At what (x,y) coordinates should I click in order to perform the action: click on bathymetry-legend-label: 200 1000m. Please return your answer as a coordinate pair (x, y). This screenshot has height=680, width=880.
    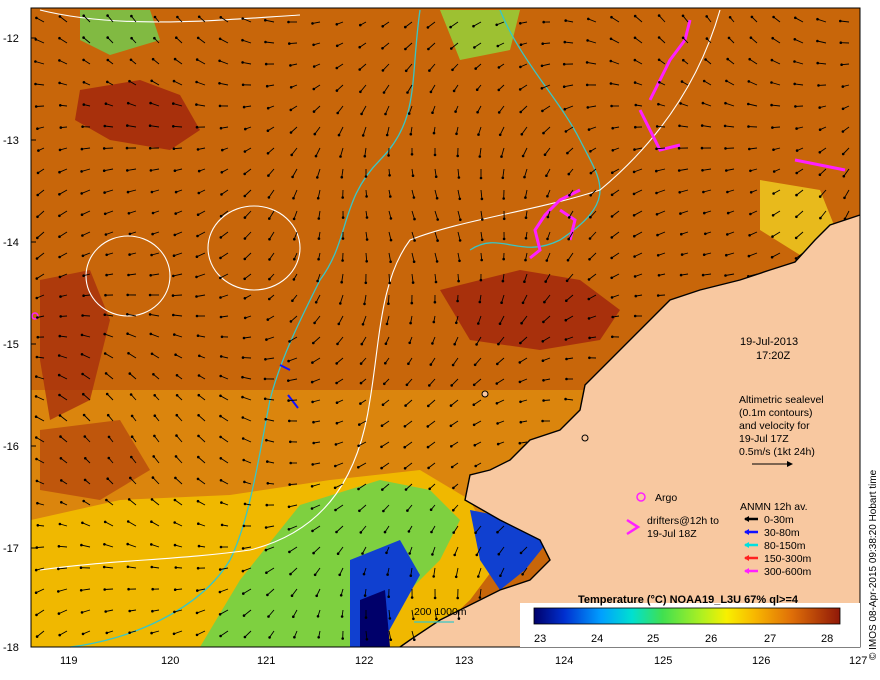
    Looking at the image, I should click on (440, 612).